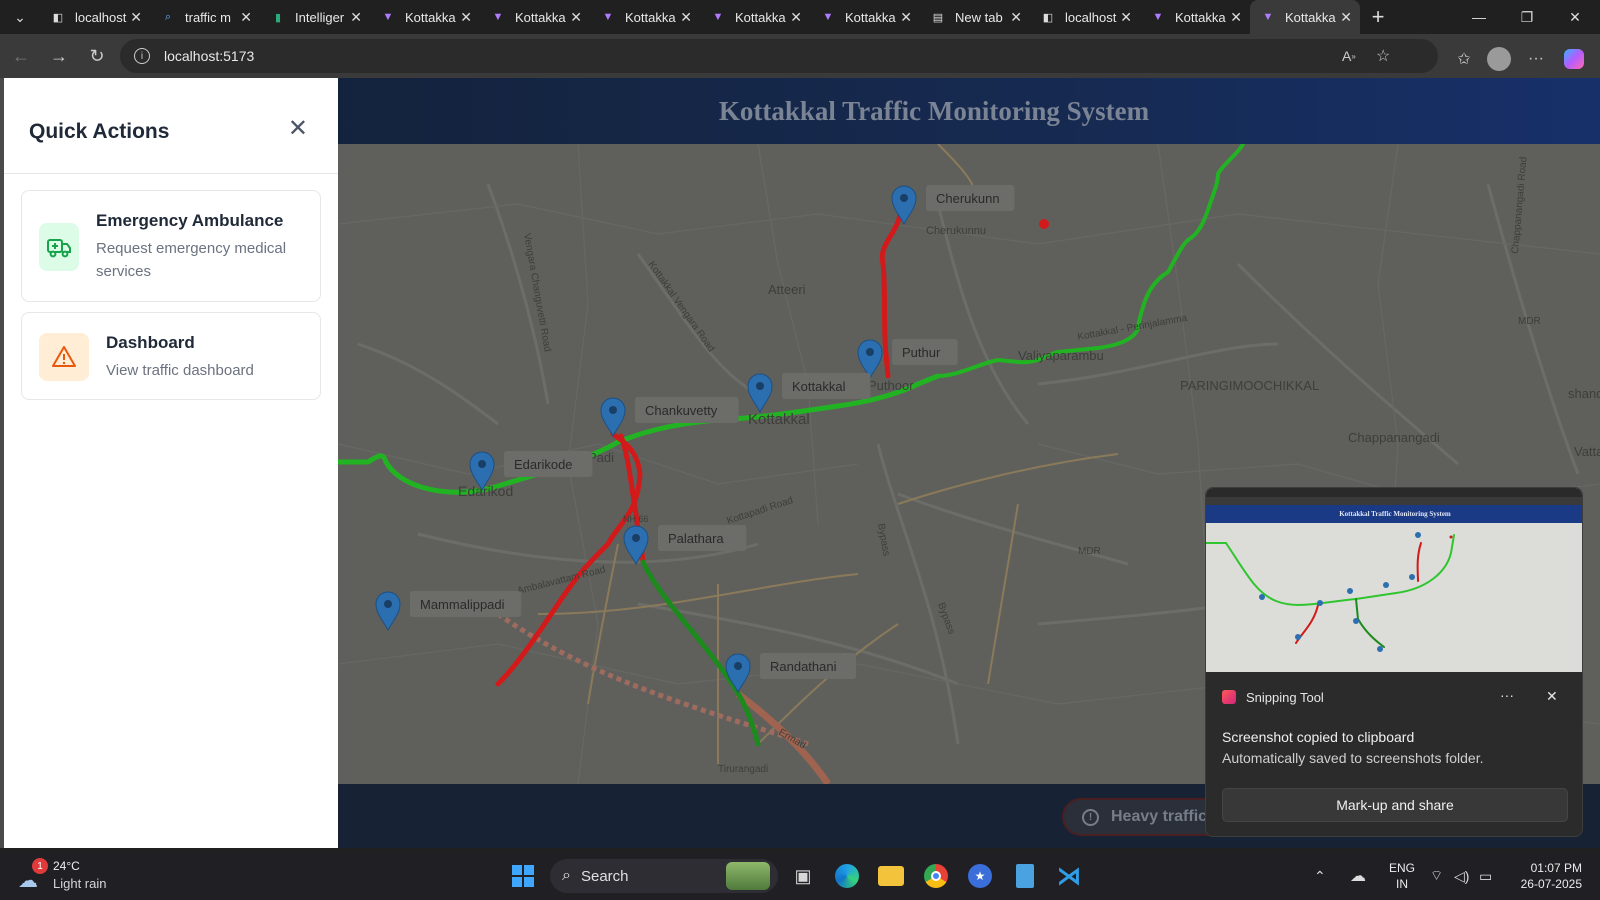  I want to click on tab-title: traffic m, so click(208, 17).